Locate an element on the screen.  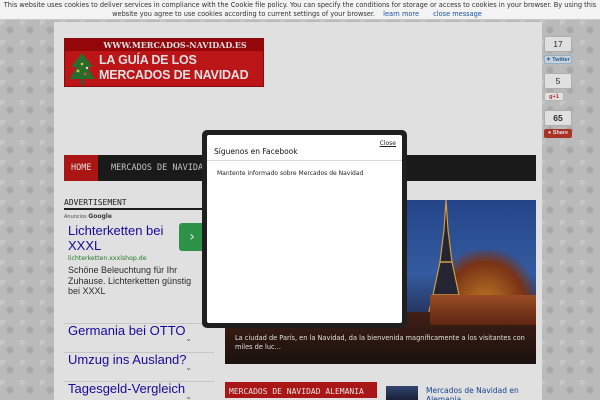
cookie-learn-more-link: learn more is located at coordinates (401, 14).